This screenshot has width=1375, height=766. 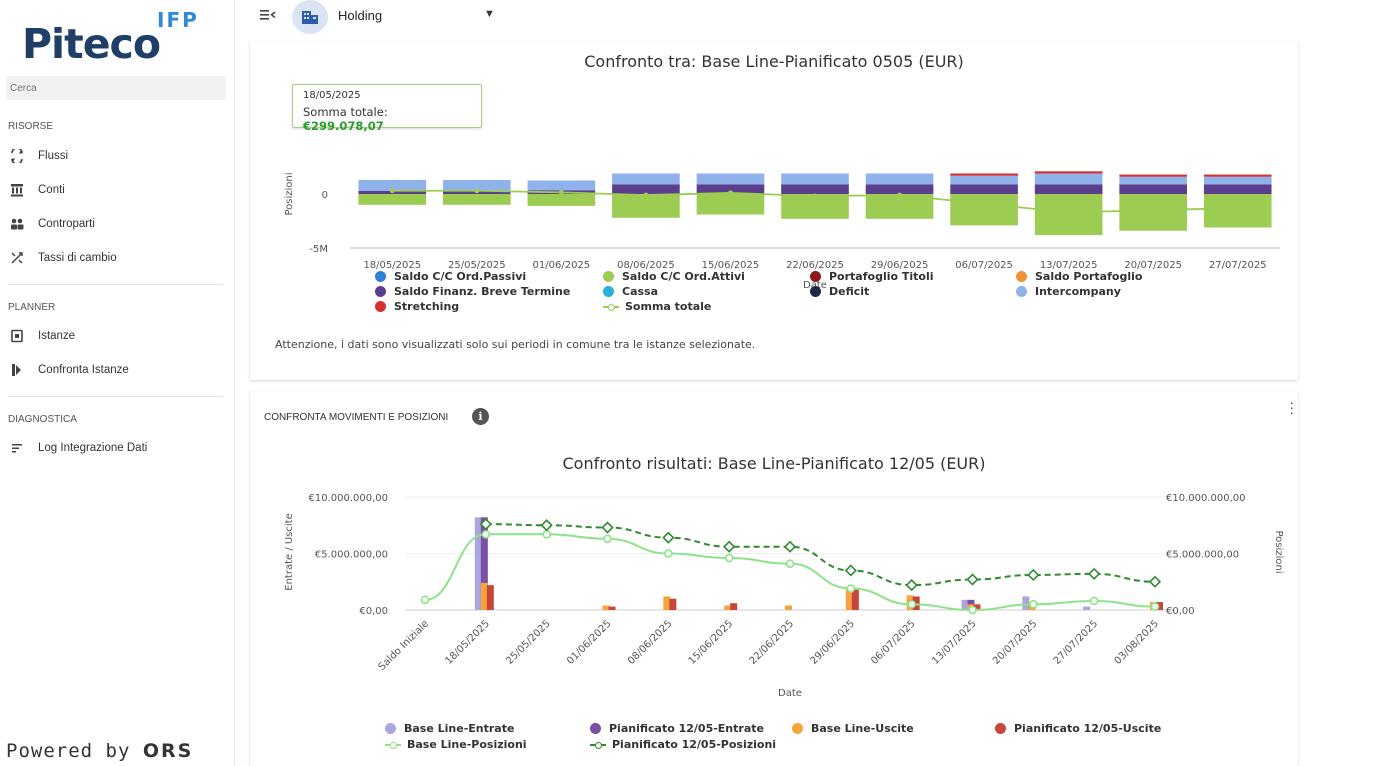 I want to click on tooltip-value-row: Somma totale: €299.078,07, so click(x=387, y=119).